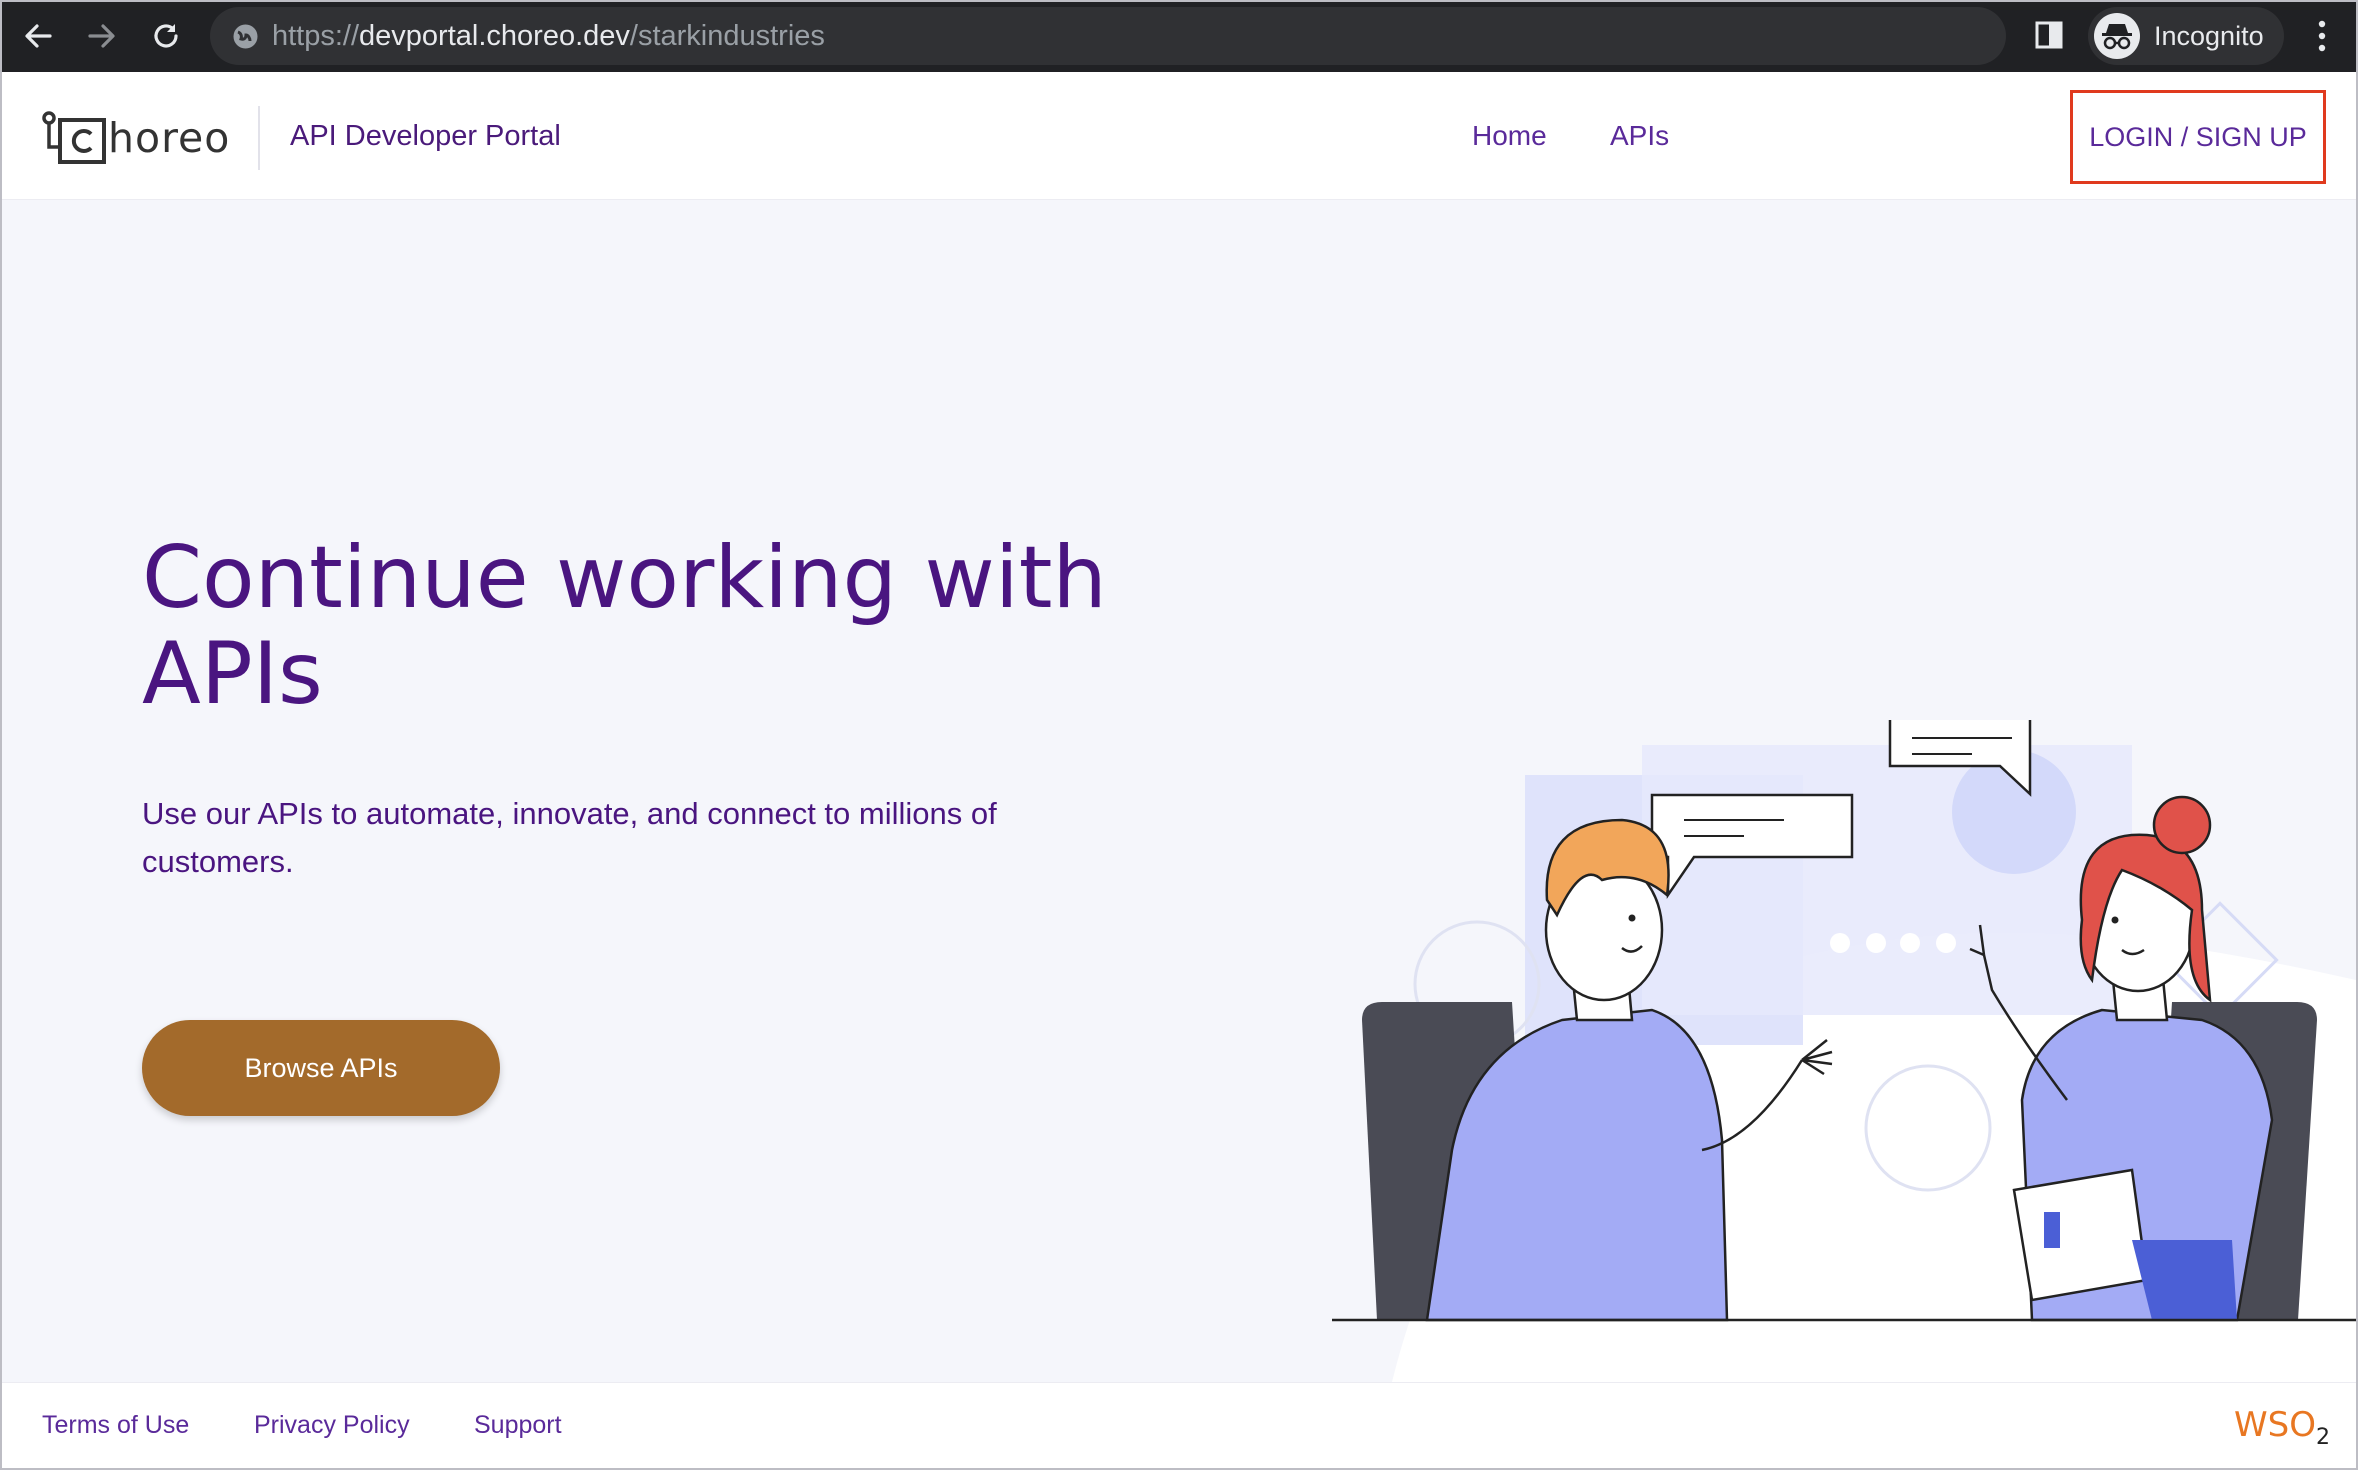  I want to click on choreo-logo: horeo, so click(136, 138).